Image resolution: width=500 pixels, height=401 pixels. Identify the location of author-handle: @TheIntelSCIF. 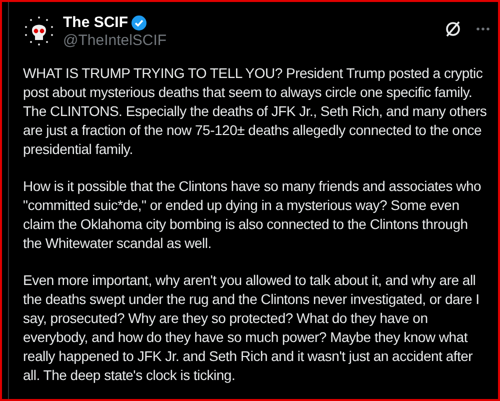
(115, 41).